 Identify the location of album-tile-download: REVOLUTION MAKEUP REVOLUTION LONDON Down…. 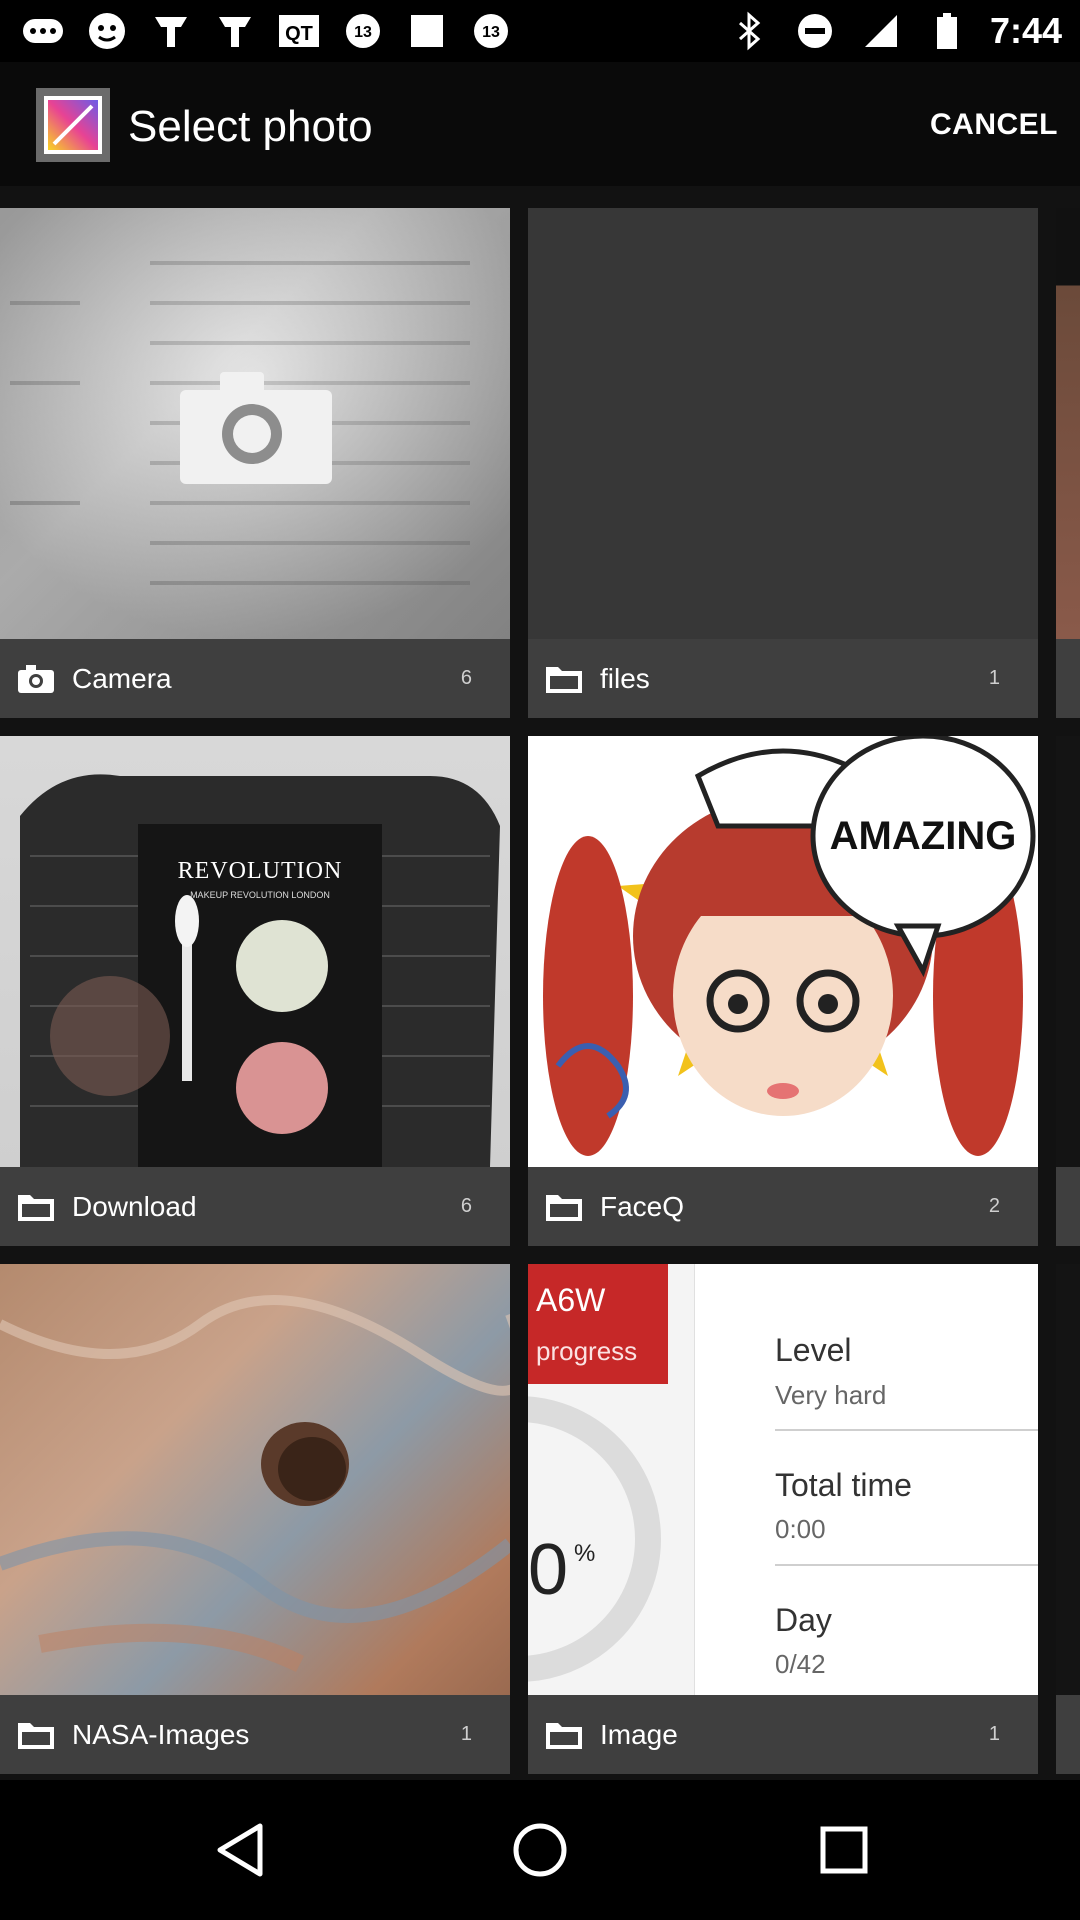
(255, 991).